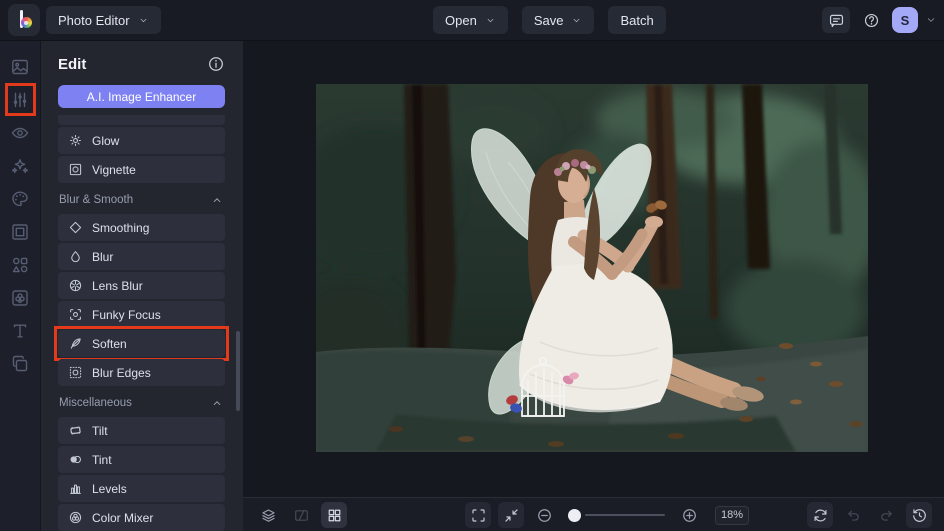 This screenshot has height=531, width=944. I want to click on app-menu-button: Photo Editor, so click(103, 20).